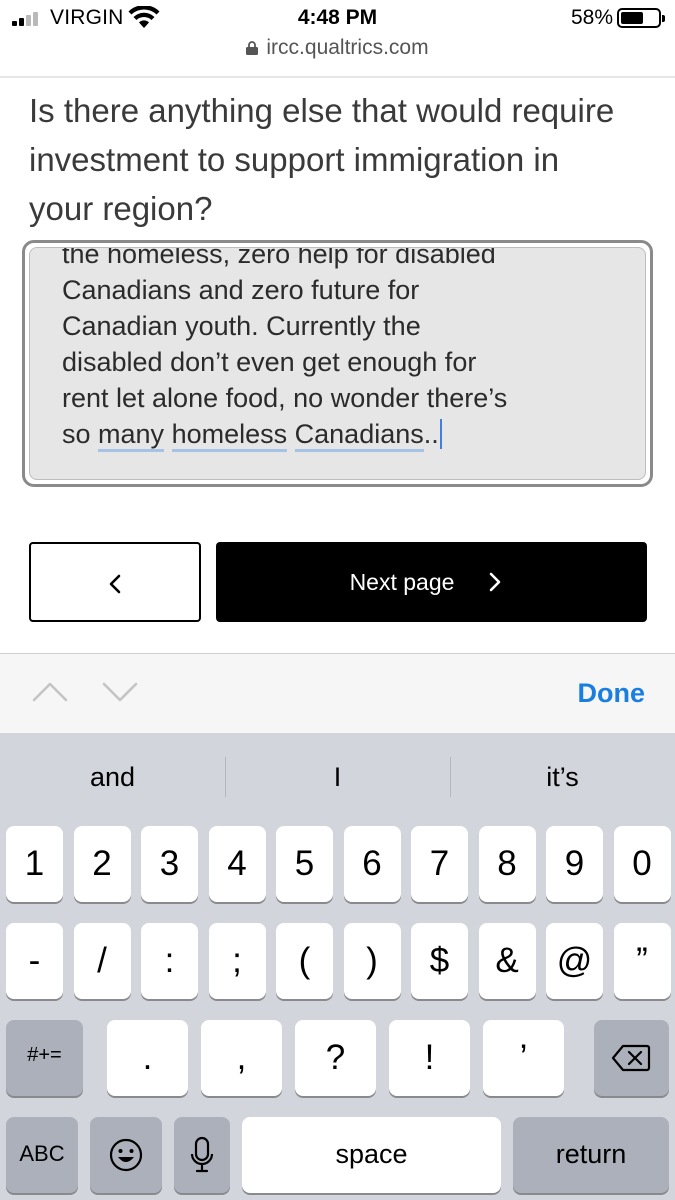 The height and width of the screenshot is (1200, 675). What do you see at coordinates (591, 17) in the screenshot?
I see `battery-percent: 58%` at bounding box center [591, 17].